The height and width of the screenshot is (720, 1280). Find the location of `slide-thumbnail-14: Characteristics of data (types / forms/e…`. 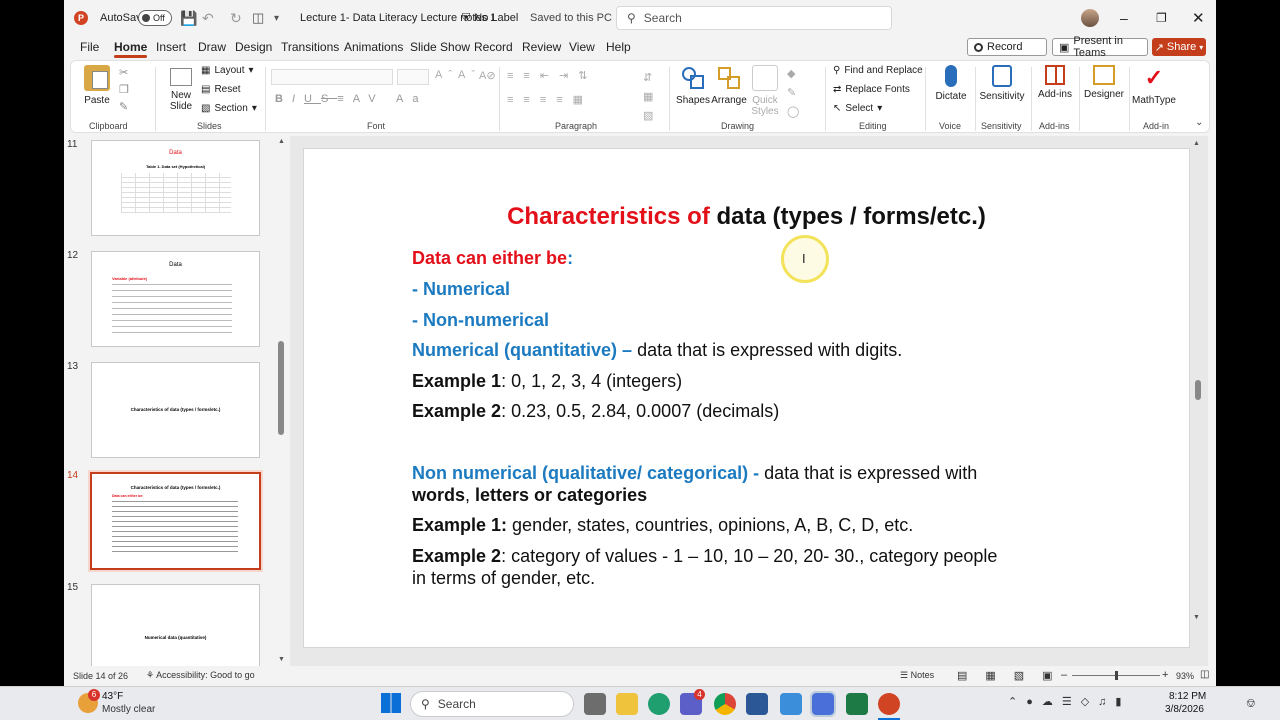

slide-thumbnail-14: Characteristics of data (types / forms/e… is located at coordinates (175, 521).